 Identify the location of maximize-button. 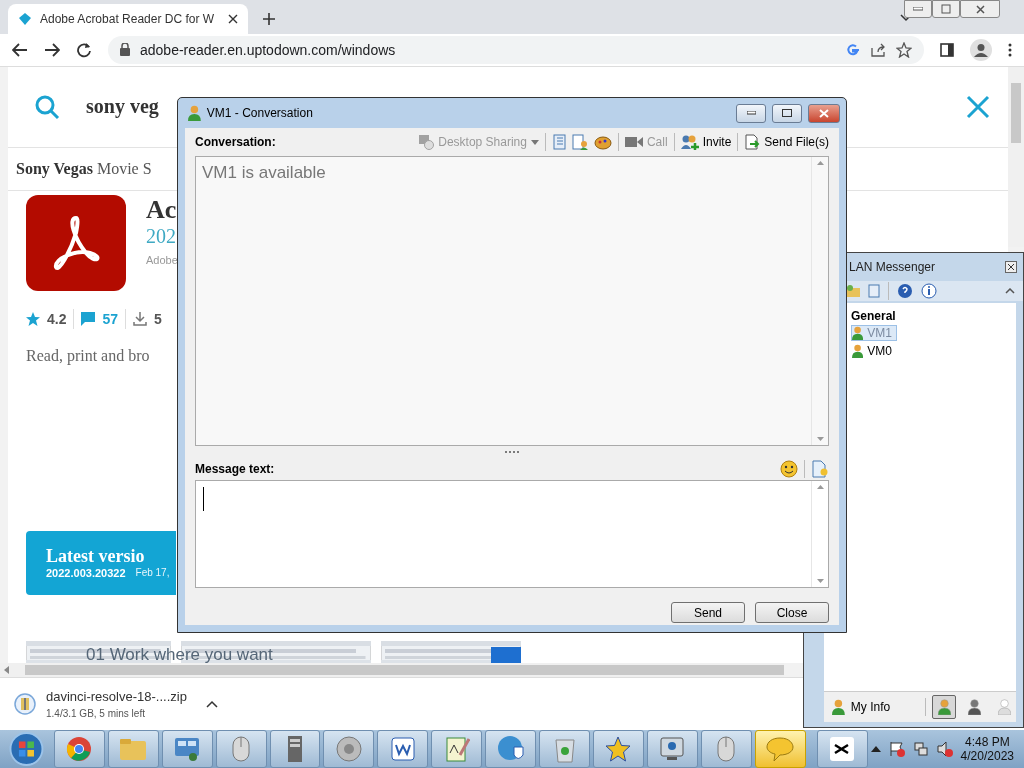
(787, 113).